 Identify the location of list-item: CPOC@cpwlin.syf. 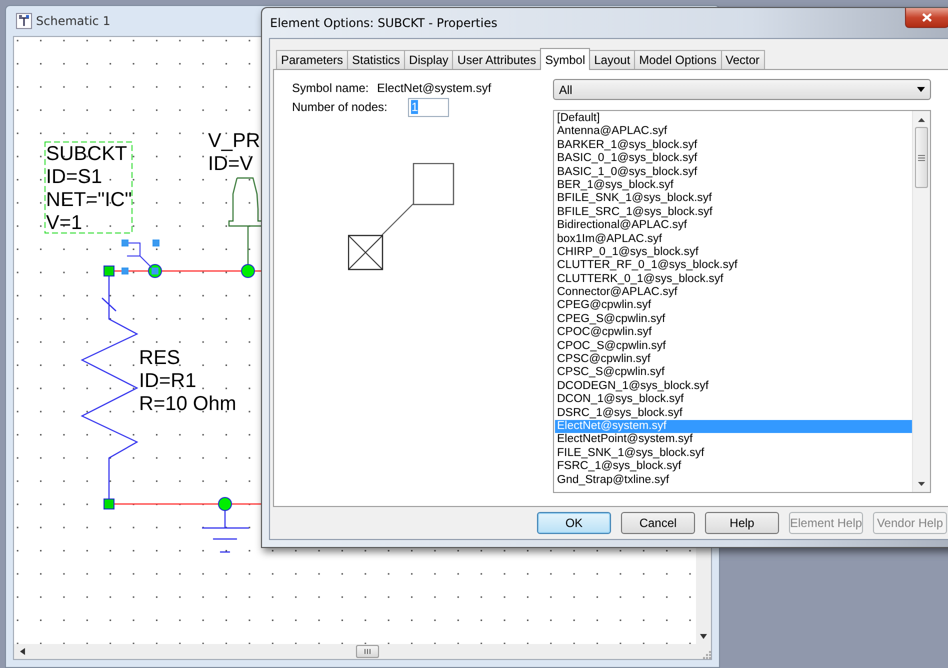
(733, 333).